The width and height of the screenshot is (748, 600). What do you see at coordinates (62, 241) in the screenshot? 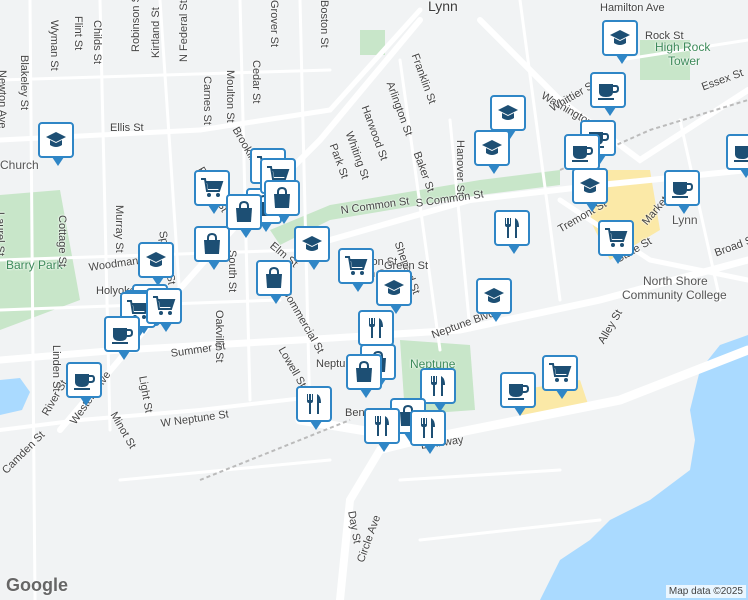
I see `street-label: Cottage St` at bounding box center [62, 241].